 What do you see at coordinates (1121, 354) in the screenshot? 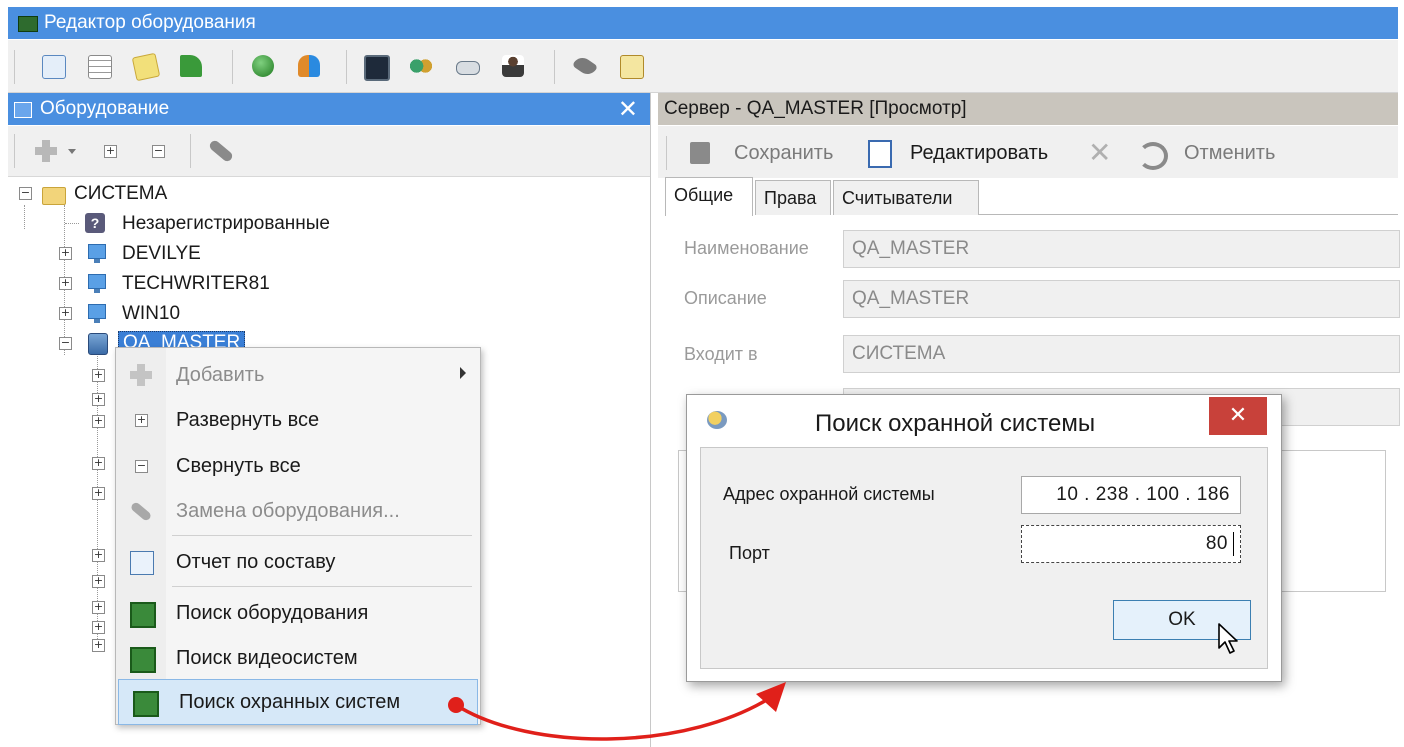
I see `parent-field: СИСТЕМА` at bounding box center [1121, 354].